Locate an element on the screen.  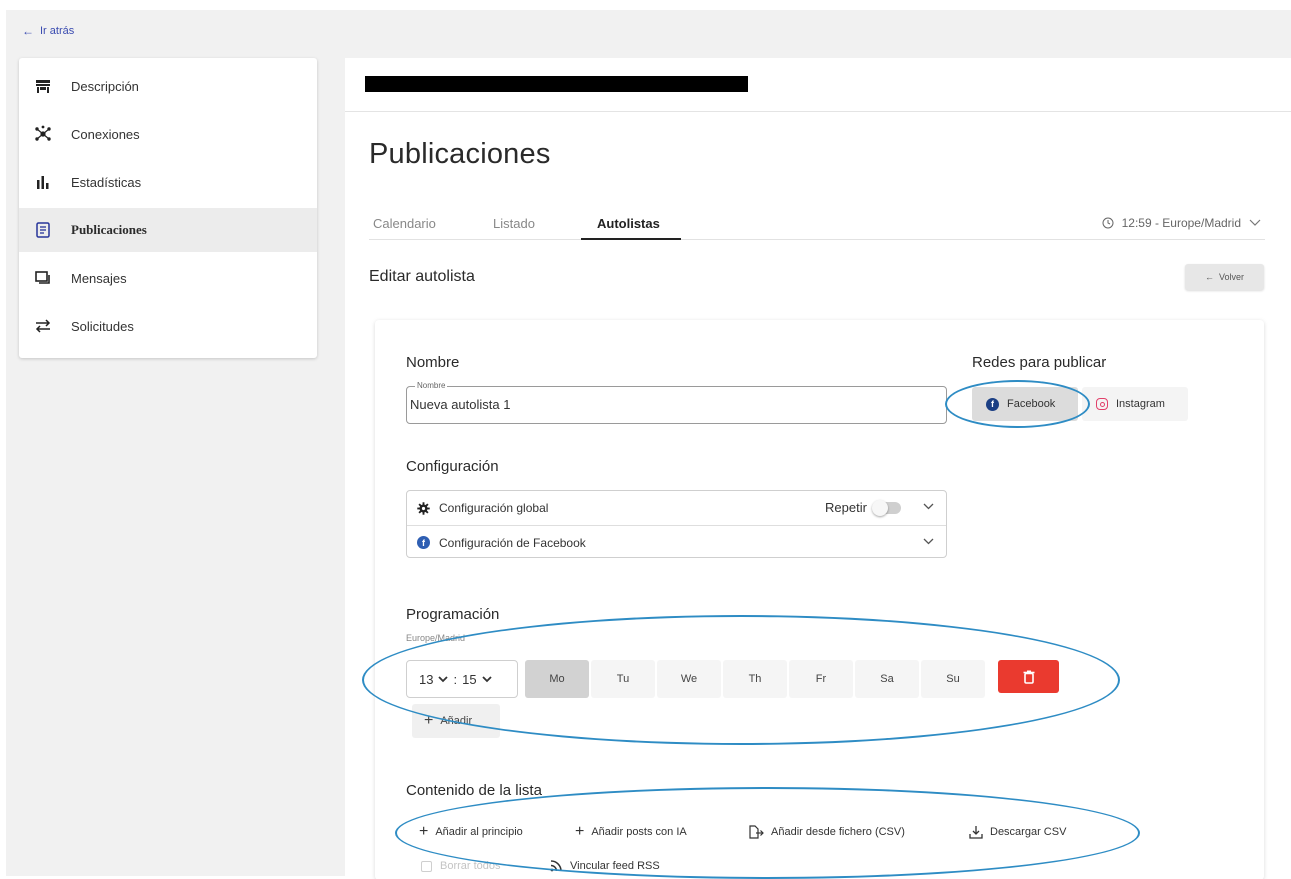
select-all-checkbox is located at coordinates (426, 866).